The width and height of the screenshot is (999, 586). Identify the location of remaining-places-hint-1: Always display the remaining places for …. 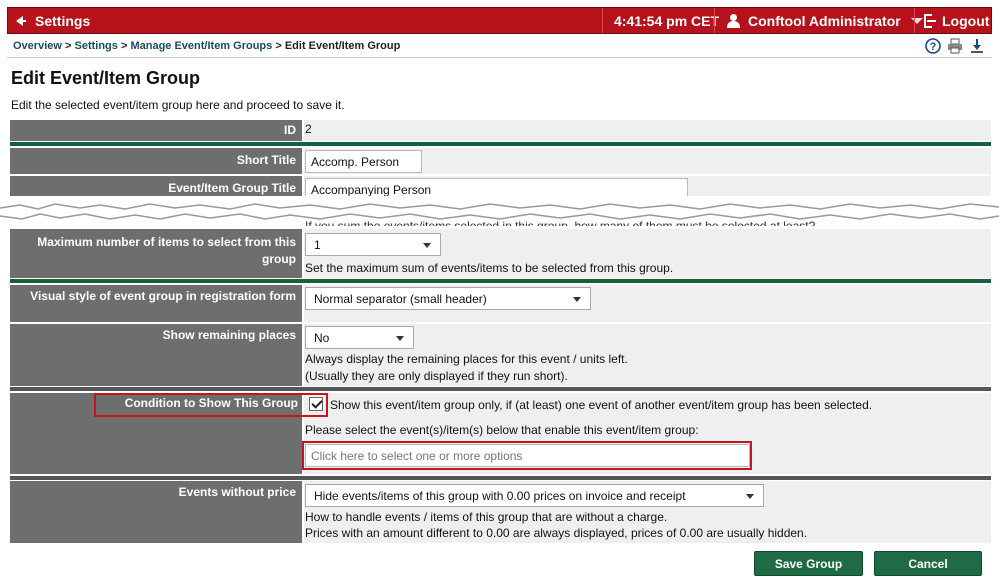
(466, 359).